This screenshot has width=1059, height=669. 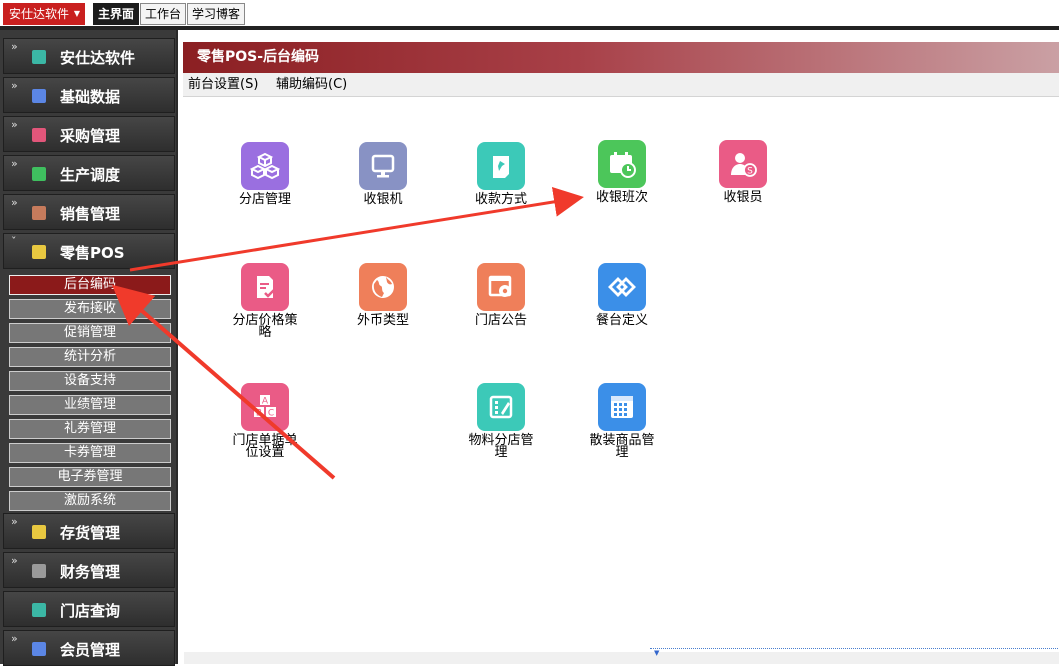 I want to click on tile-cash-register: 收银机, so click(x=383, y=174).